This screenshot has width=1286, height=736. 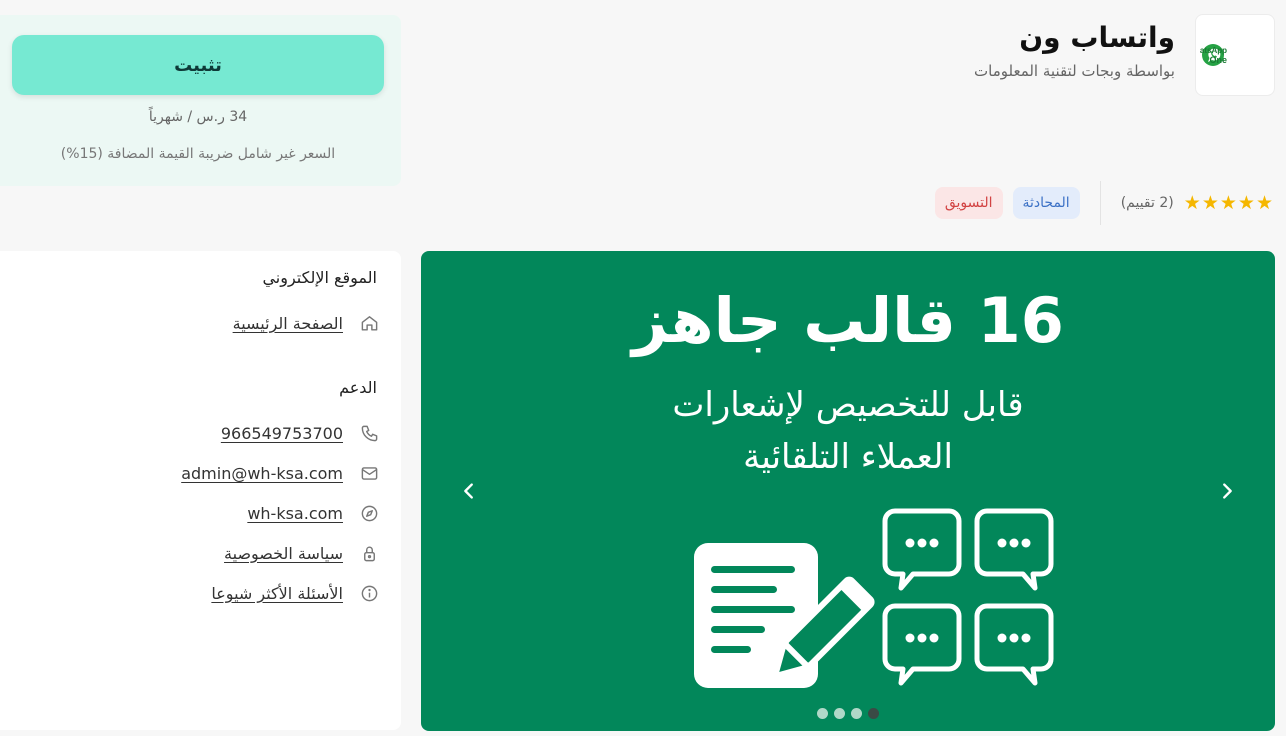 I want to click on privacy-link: سياسة الخصوصية, so click(x=283, y=553).